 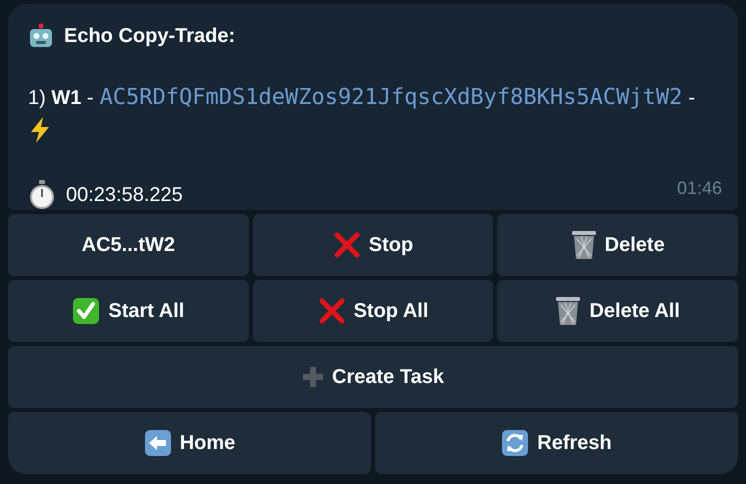 I want to click on wallet-address-link: AC5RDfQFmDS1deWZos921JfqscXdByf8BKHs5ACWjtW2, so click(x=391, y=97).